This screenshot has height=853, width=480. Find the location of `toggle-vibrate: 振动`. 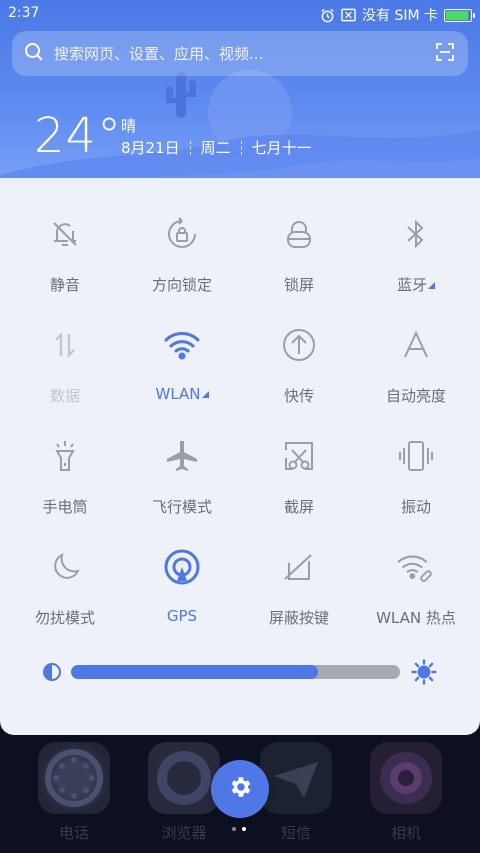

toggle-vibrate: 振动 is located at coordinates (416, 461).